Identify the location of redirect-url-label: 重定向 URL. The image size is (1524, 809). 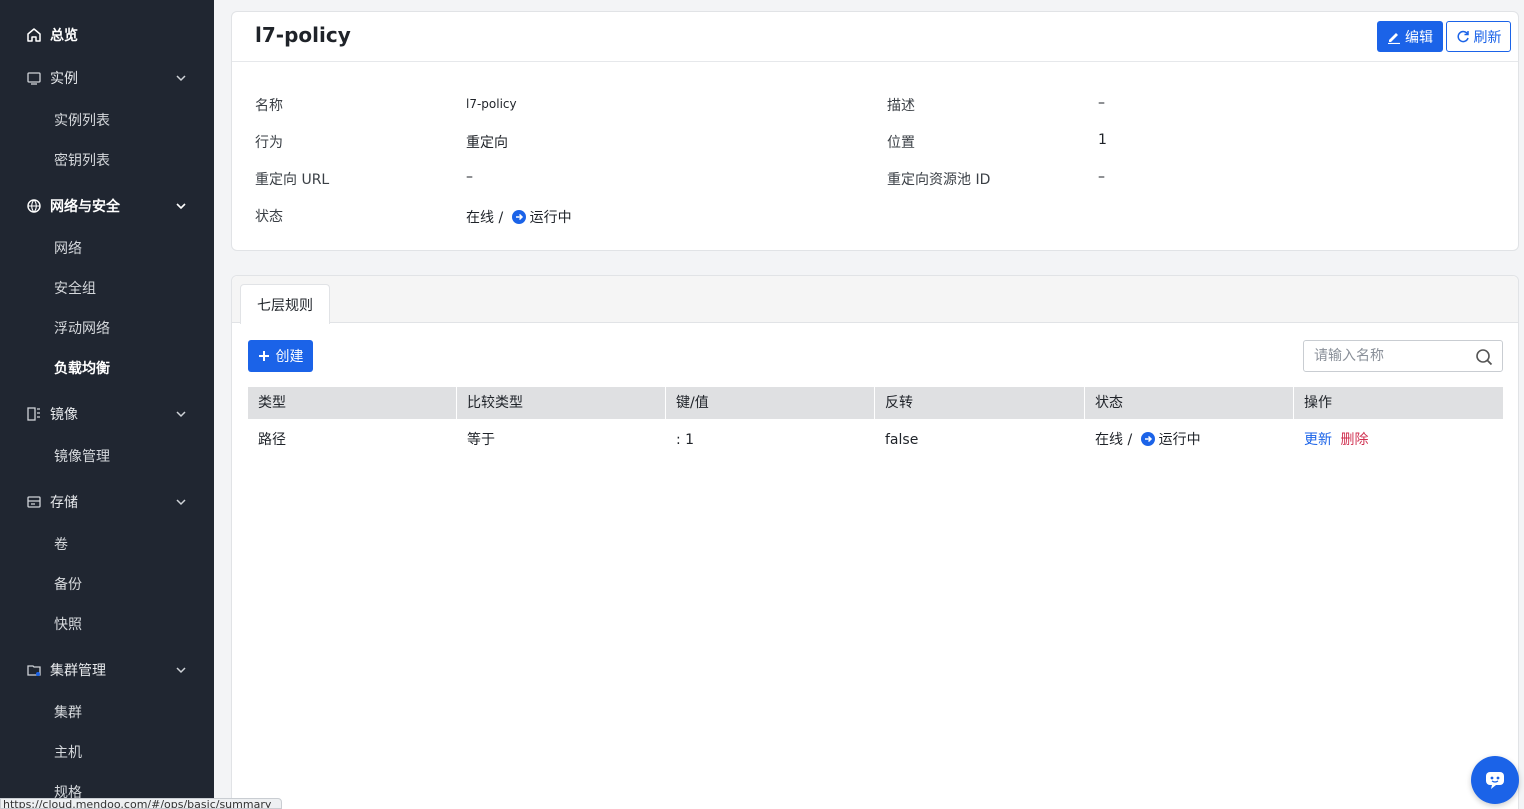
(292, 180).